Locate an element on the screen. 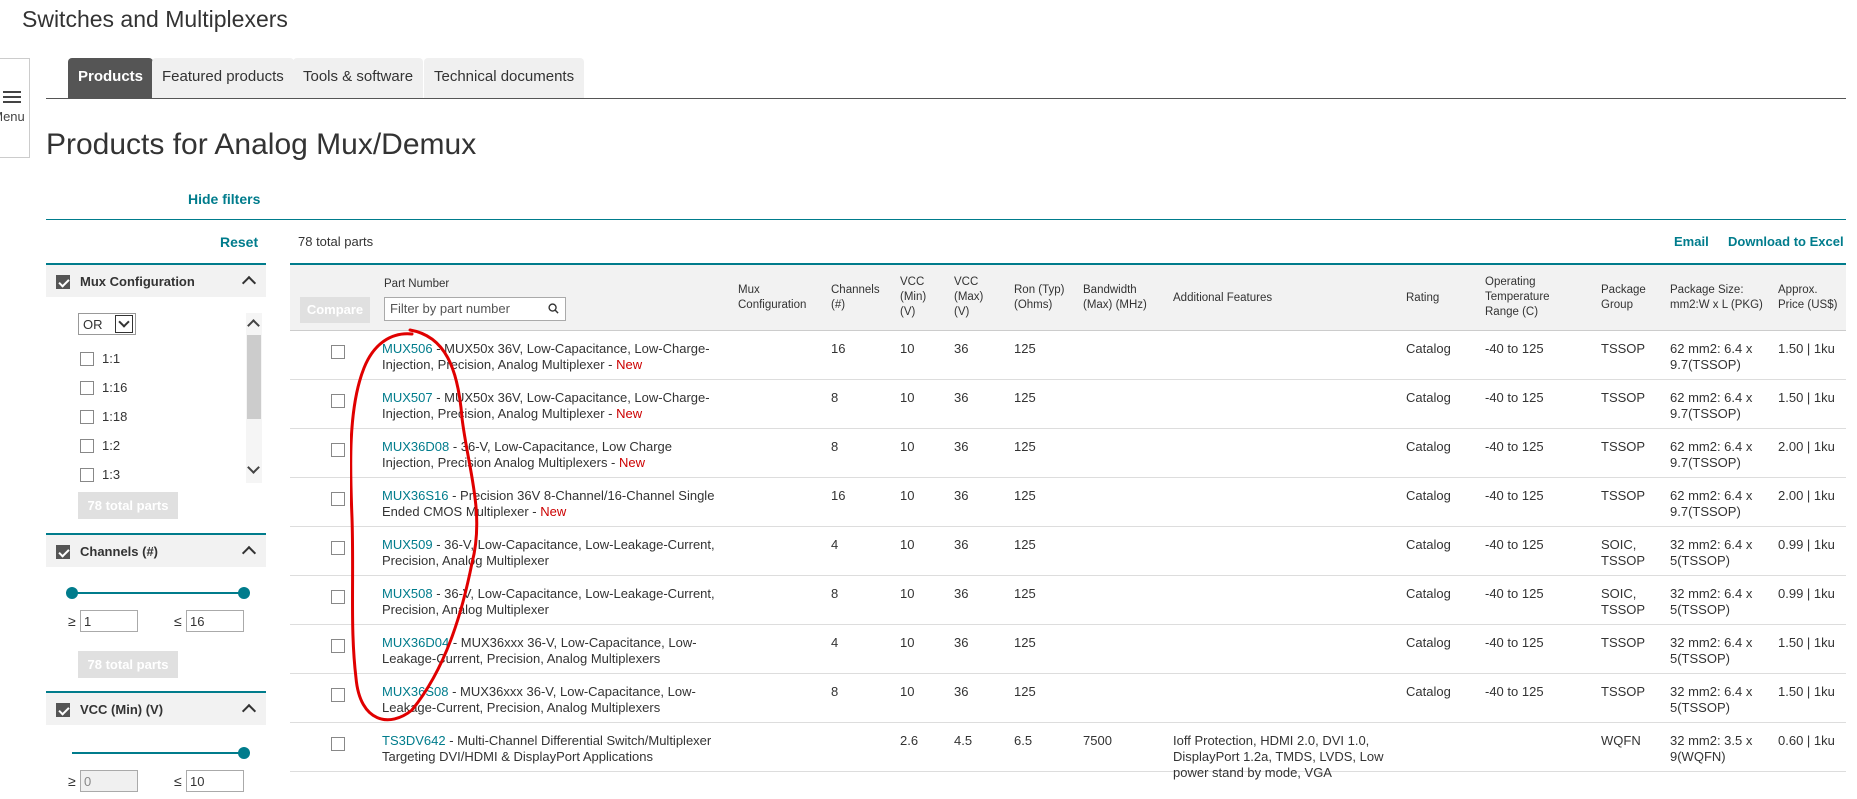 The image size is (1857, 799). option-label: 1:18 is located at coordinates (115, 416).